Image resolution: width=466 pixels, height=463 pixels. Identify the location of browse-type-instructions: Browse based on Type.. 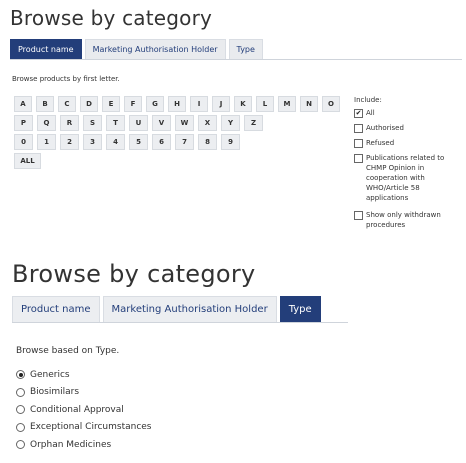
(68, 351).